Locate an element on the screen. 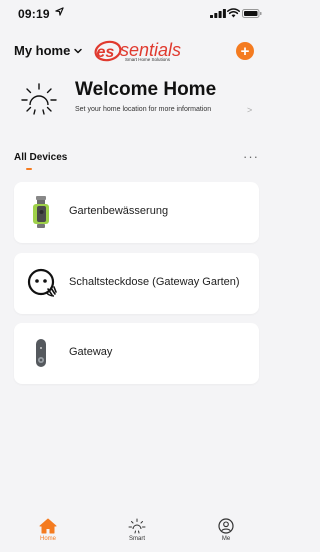 The height and width of the screenshot is (552, 320). tab-home: Home is located at coordinates (48, 535).